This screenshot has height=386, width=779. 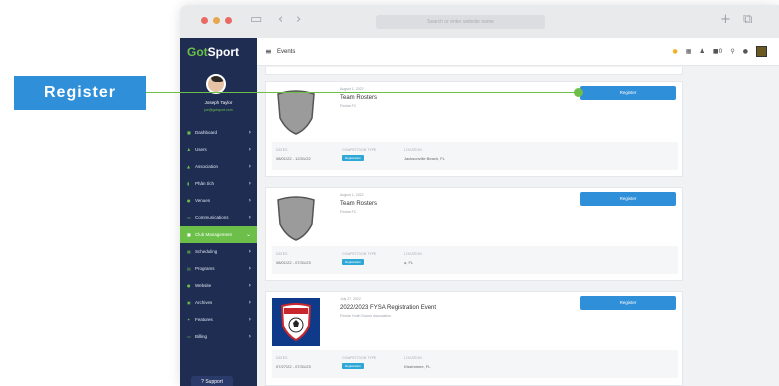 What do you see at coordinates (417, 366) in the screenshot?
I see `location-value: Kissimmee, FL` at bounding box center [417, 366].